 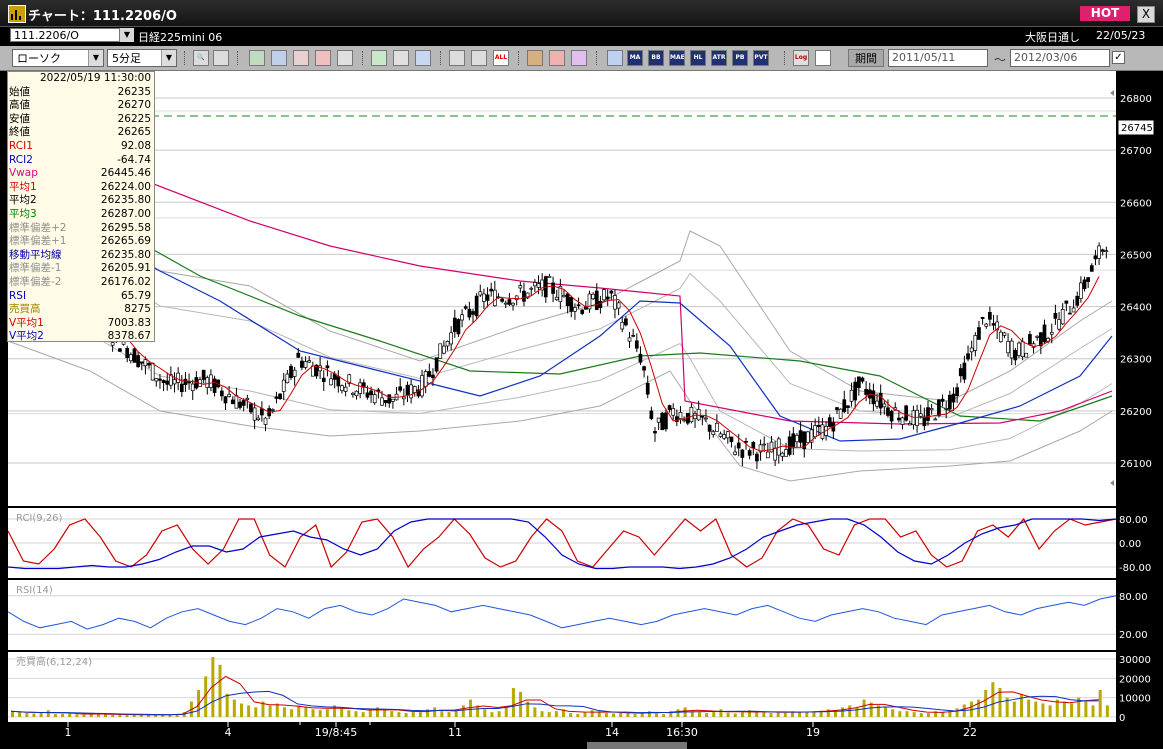 I want to click on palette-button, so click(x=579, y=58).